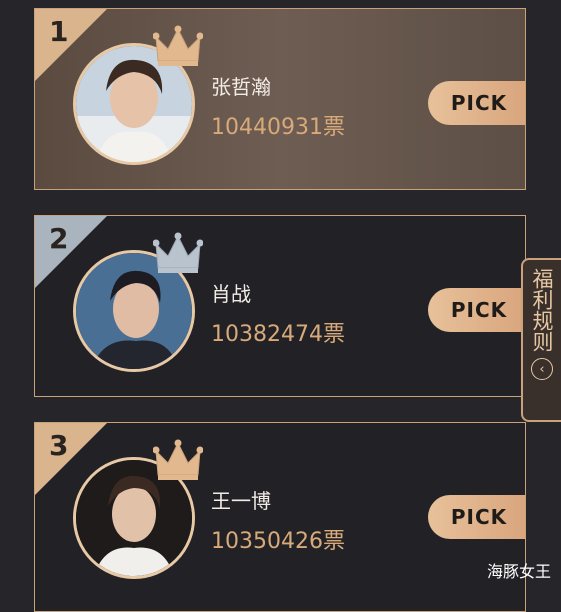 Image resolution: width=561 pixels, height=612 pixels. What do you see at coordinates (542, 310) in the screenshot?
I see `welfare-rules-label: 福利规则` at bounding box center [542, 310].